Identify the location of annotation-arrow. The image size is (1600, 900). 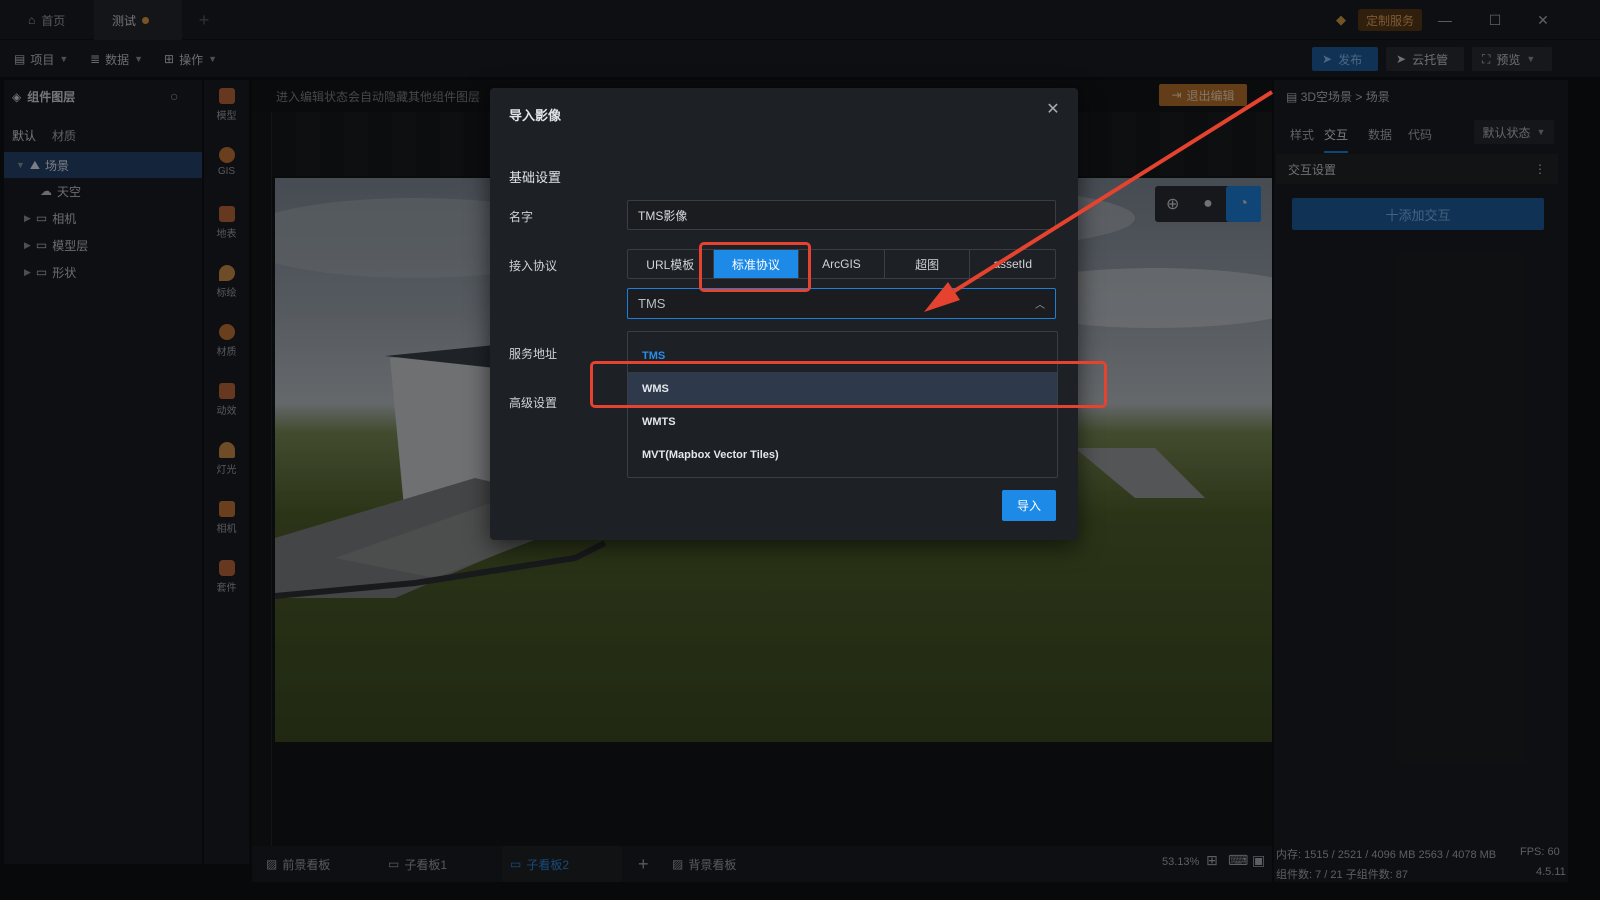
(1099, 201).